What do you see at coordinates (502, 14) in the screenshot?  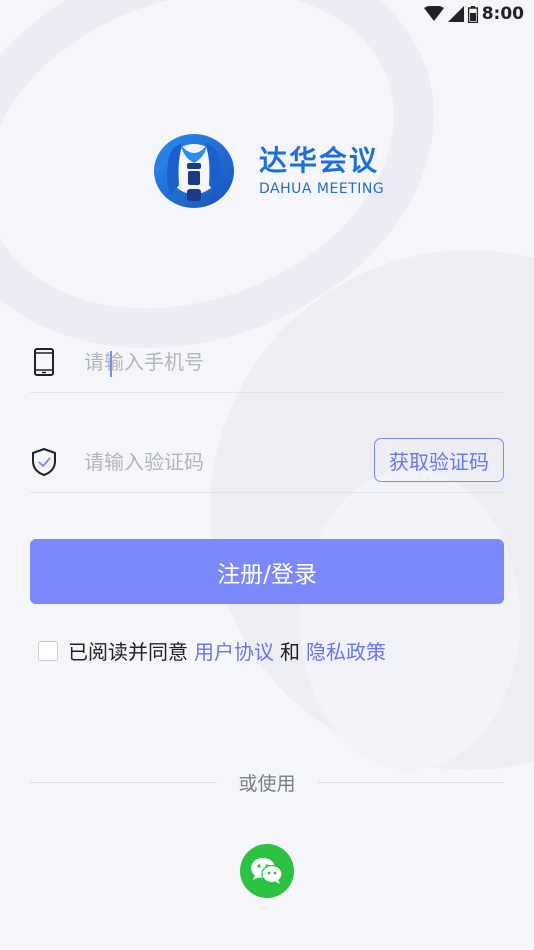 I see `status-time: 8:00` at bounding box center [502, 14].